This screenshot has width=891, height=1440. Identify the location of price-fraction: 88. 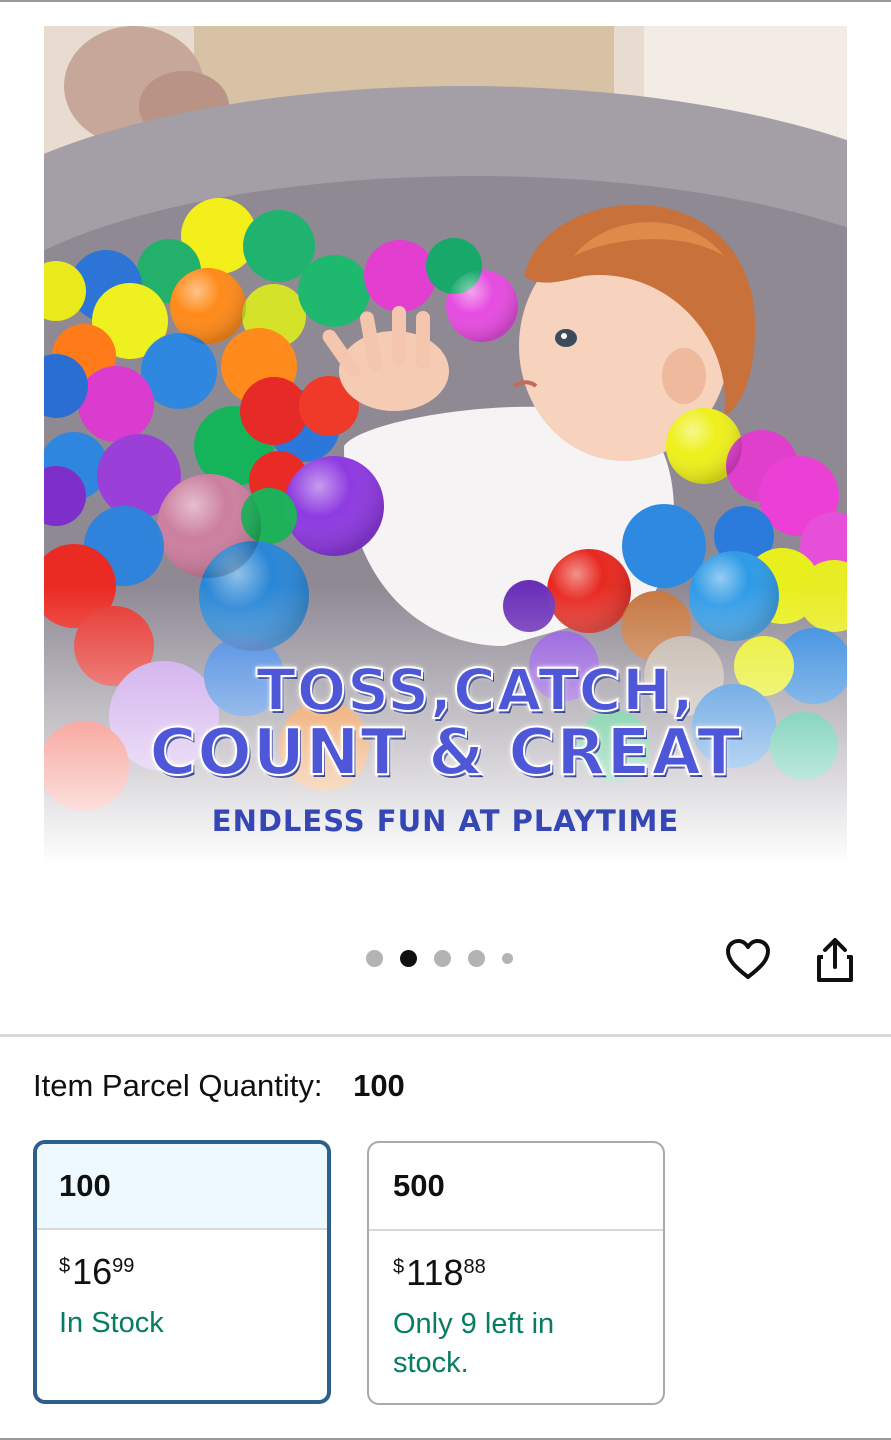
(474, 1267).